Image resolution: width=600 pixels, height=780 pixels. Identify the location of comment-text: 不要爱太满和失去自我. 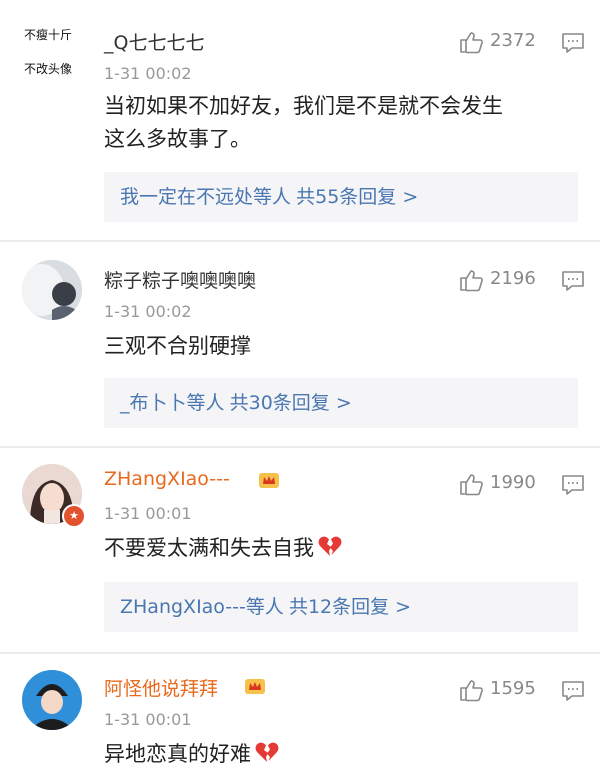
(339, 548).